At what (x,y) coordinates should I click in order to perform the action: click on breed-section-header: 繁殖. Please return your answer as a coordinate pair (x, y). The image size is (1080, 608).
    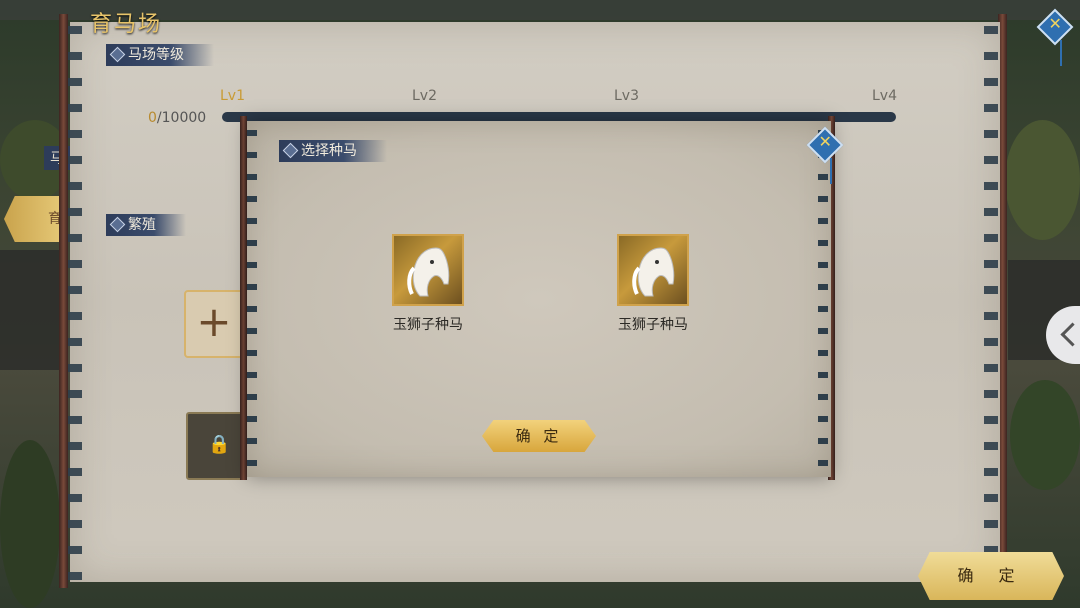
    Looking at the image, I should click on (146, 225).